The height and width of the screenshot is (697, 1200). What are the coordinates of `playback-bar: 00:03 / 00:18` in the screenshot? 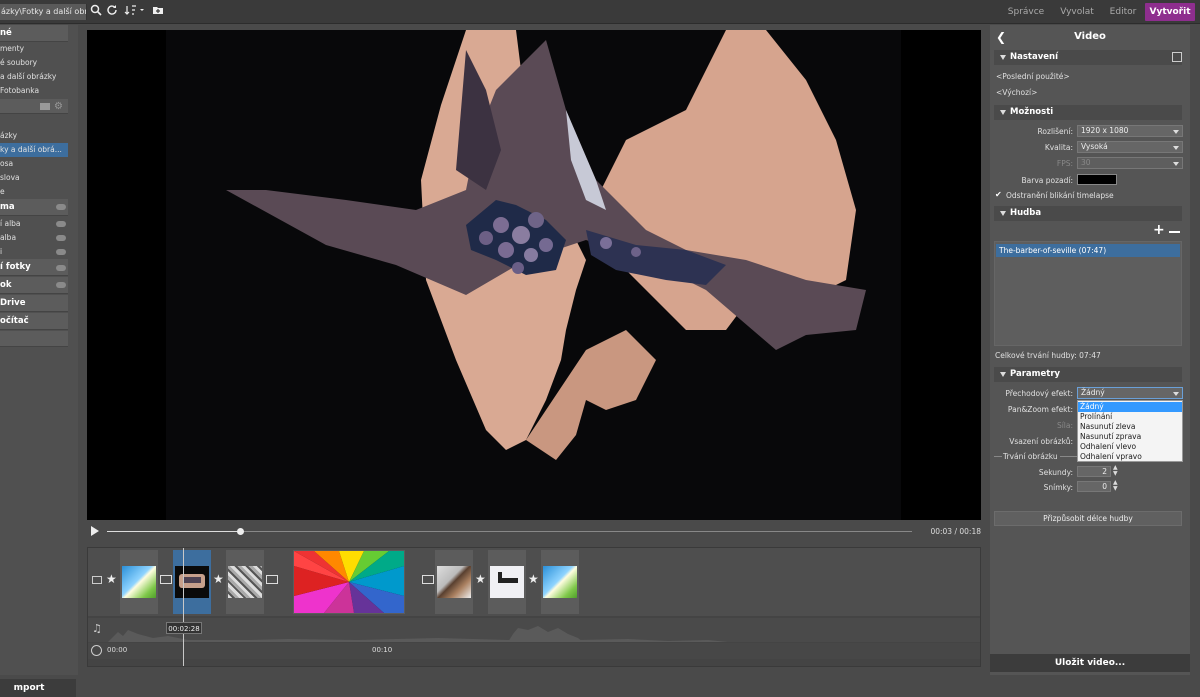 It's located at (534, 532).